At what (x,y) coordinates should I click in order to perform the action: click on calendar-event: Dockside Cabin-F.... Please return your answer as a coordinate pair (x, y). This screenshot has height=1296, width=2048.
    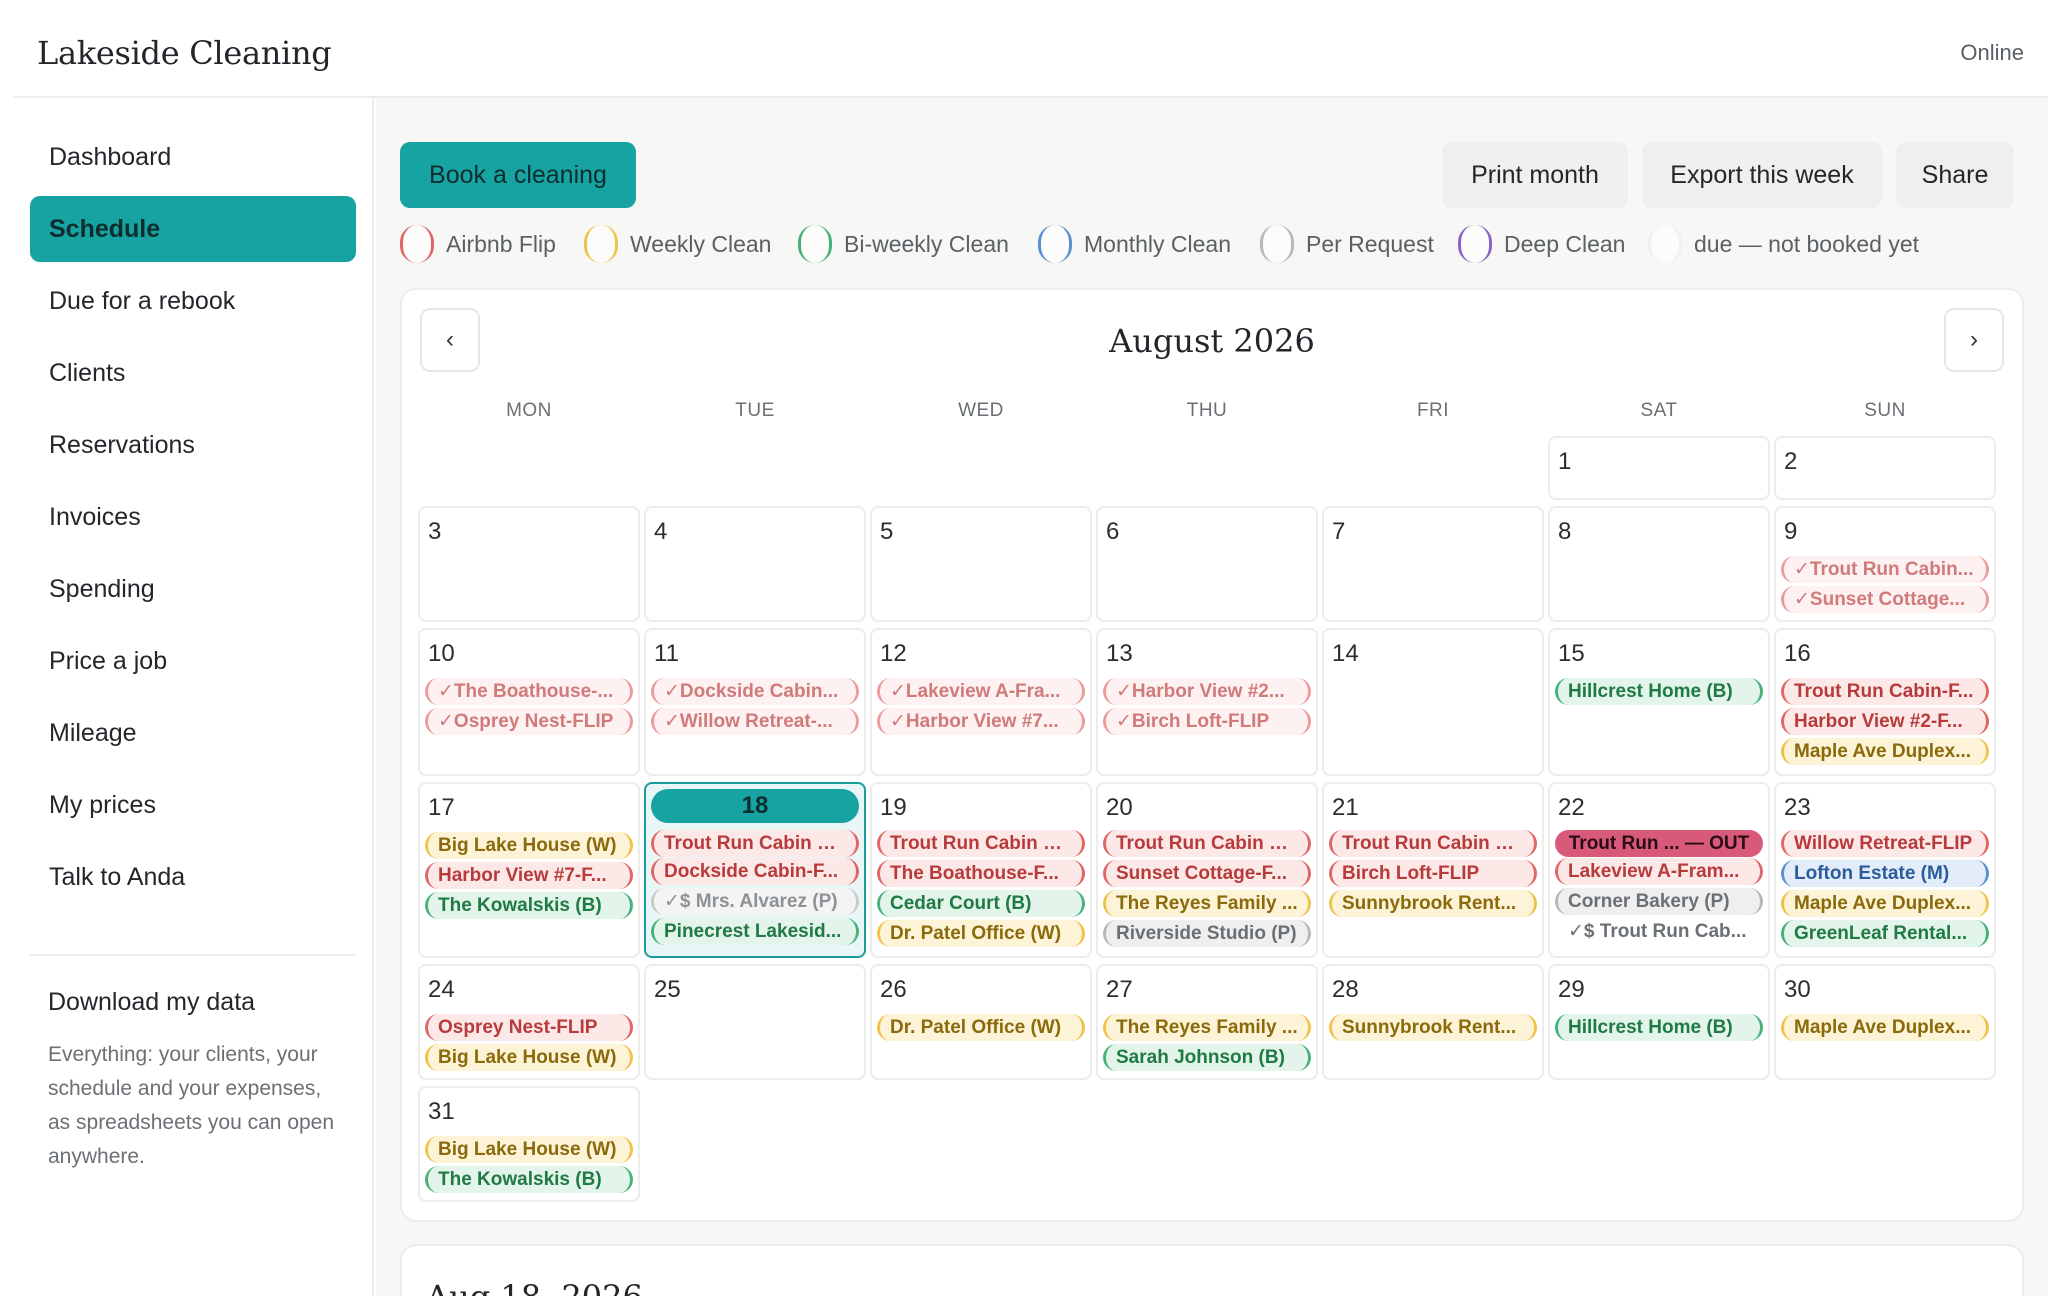
    Looking at the image, I should click on (755, 871).